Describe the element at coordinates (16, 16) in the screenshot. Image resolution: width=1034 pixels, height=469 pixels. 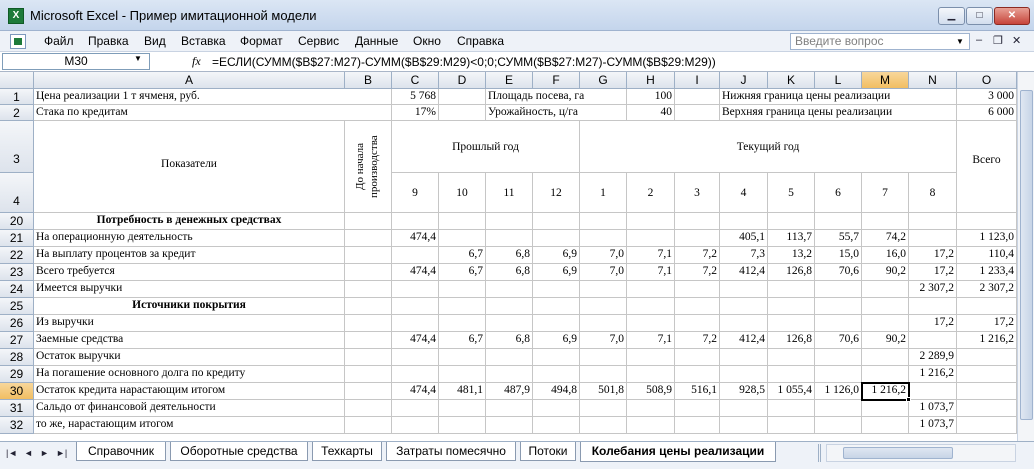
I see `excel-icon: X` at that location.